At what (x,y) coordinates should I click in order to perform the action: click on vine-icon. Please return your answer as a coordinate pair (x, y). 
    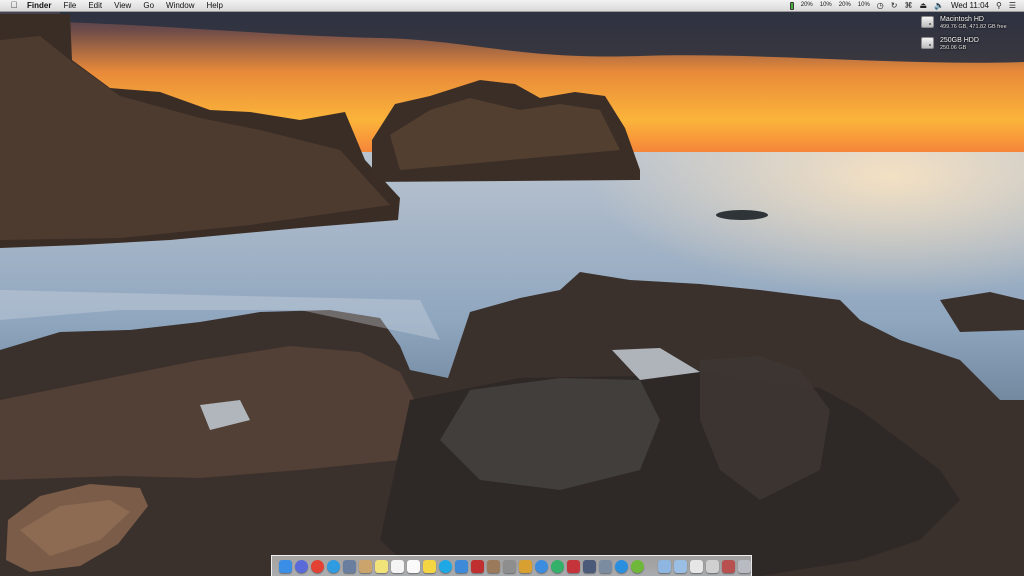
    Looking at the image, I should click on (557, 566).